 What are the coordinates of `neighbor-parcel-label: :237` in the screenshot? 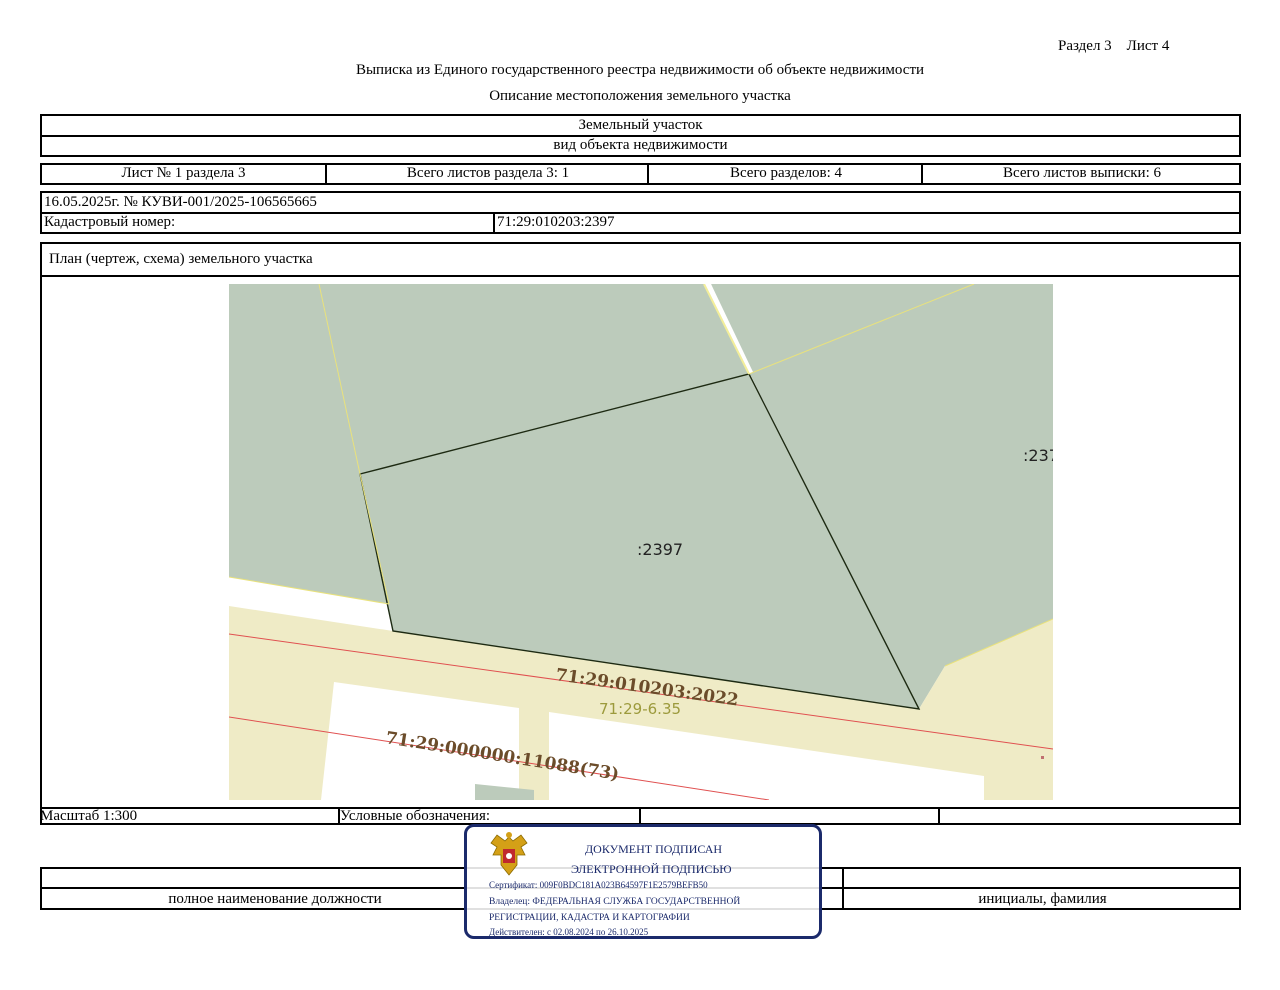 It's located at (1038, 455).